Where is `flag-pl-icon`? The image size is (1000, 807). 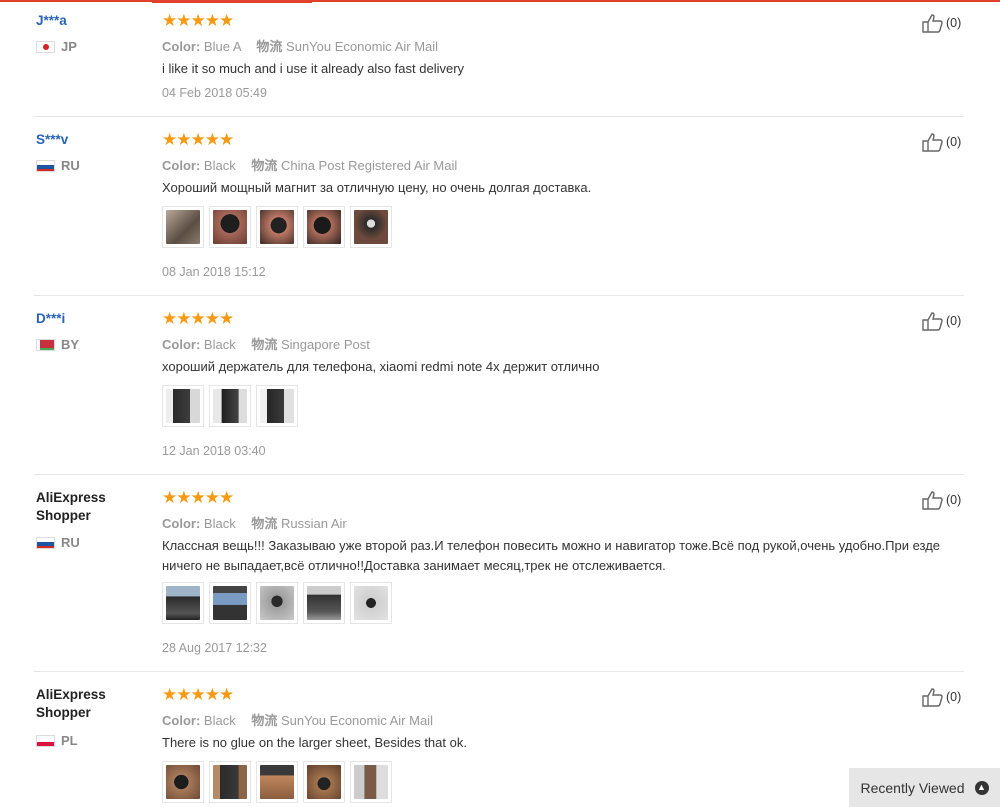
flag-pl-icon is located at coordinates (45, 740).